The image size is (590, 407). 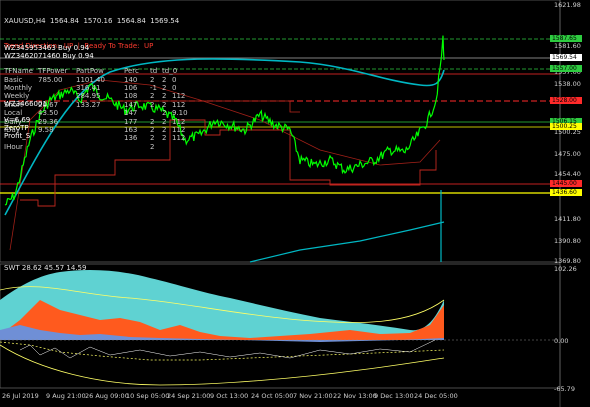 I want to click on price-axis-label: 1454.40, so click(x=567, y=174).